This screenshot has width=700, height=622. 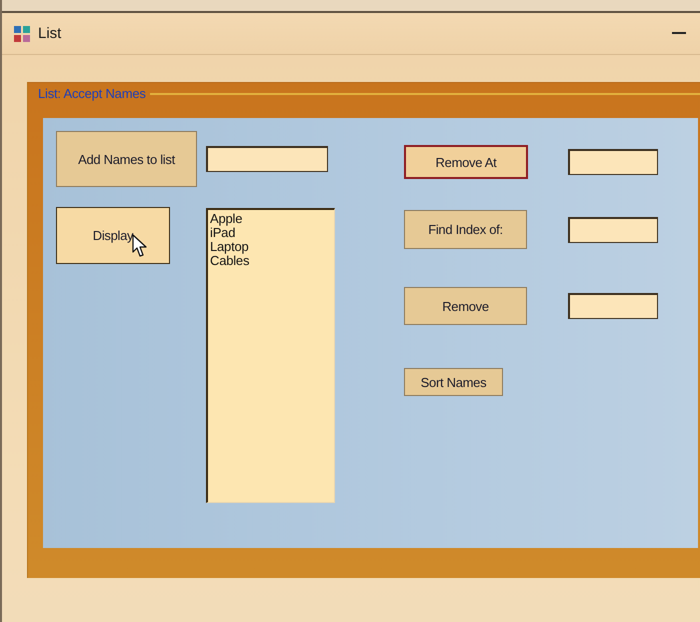 What do you see at coordinates (223, 233) in the screenshot?
I see `list-item: iPad` at bounding box center [223, 233].